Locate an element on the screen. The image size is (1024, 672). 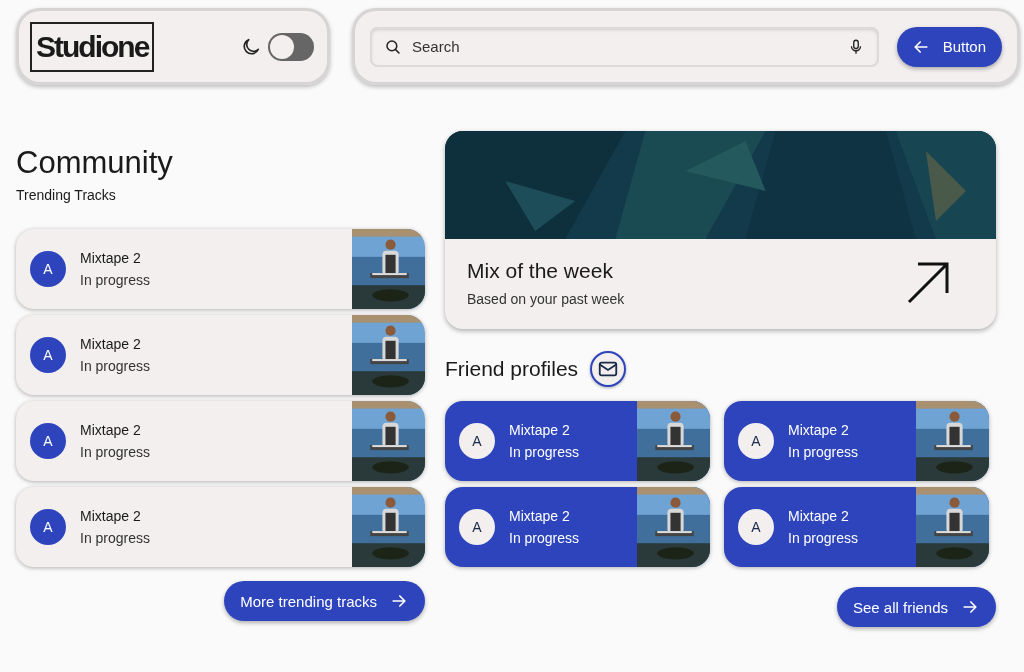
feature-title: Mix of the week is located at coordinates (540, 271).